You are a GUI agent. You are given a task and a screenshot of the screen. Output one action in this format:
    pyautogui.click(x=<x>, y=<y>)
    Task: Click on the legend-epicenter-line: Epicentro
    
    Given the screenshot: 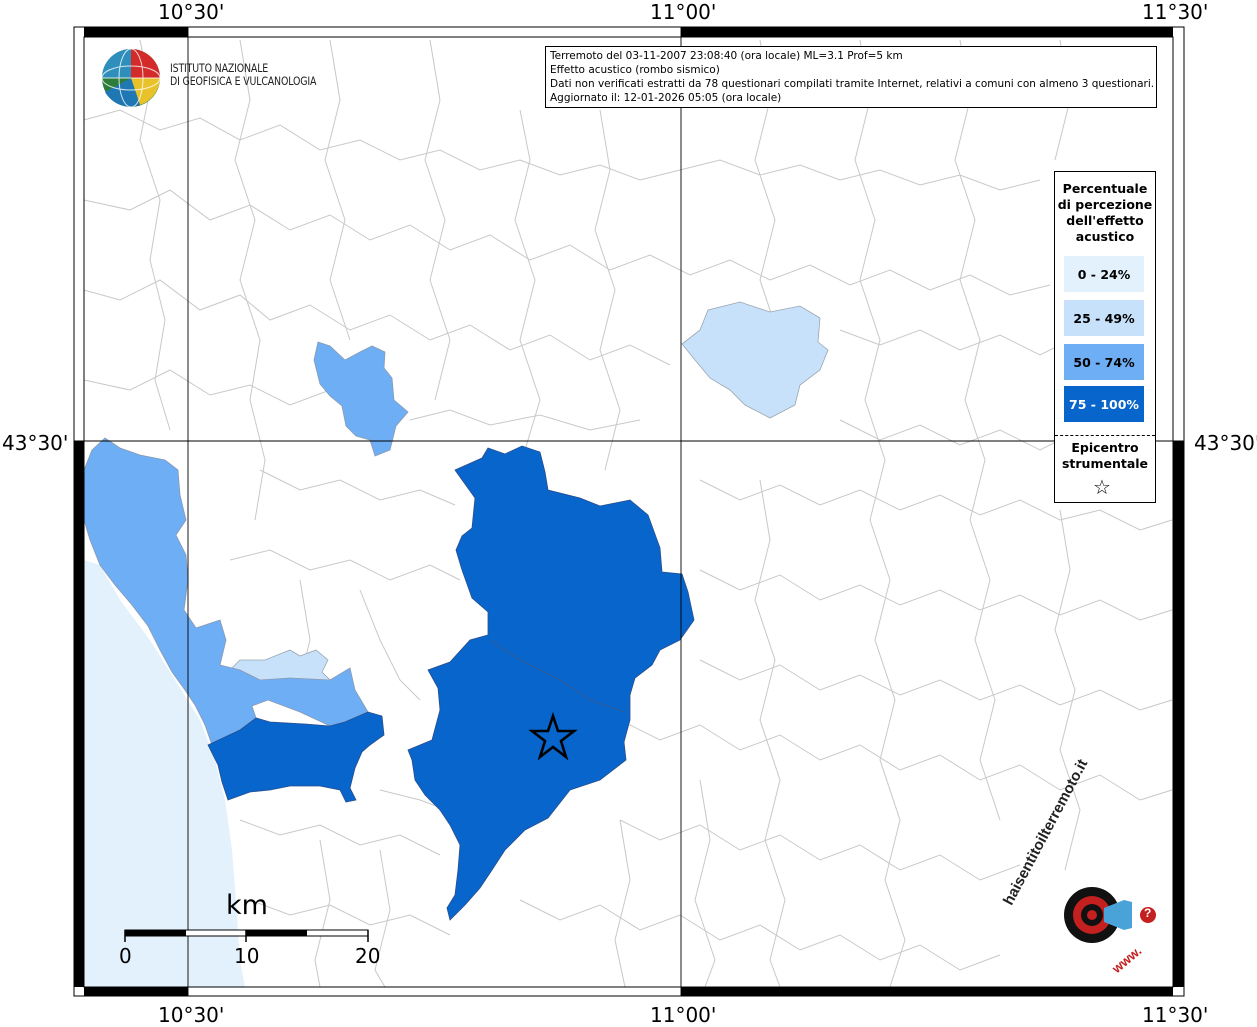 What is the action you would take?
    pyautogui.click(x=1105, y=447)
    